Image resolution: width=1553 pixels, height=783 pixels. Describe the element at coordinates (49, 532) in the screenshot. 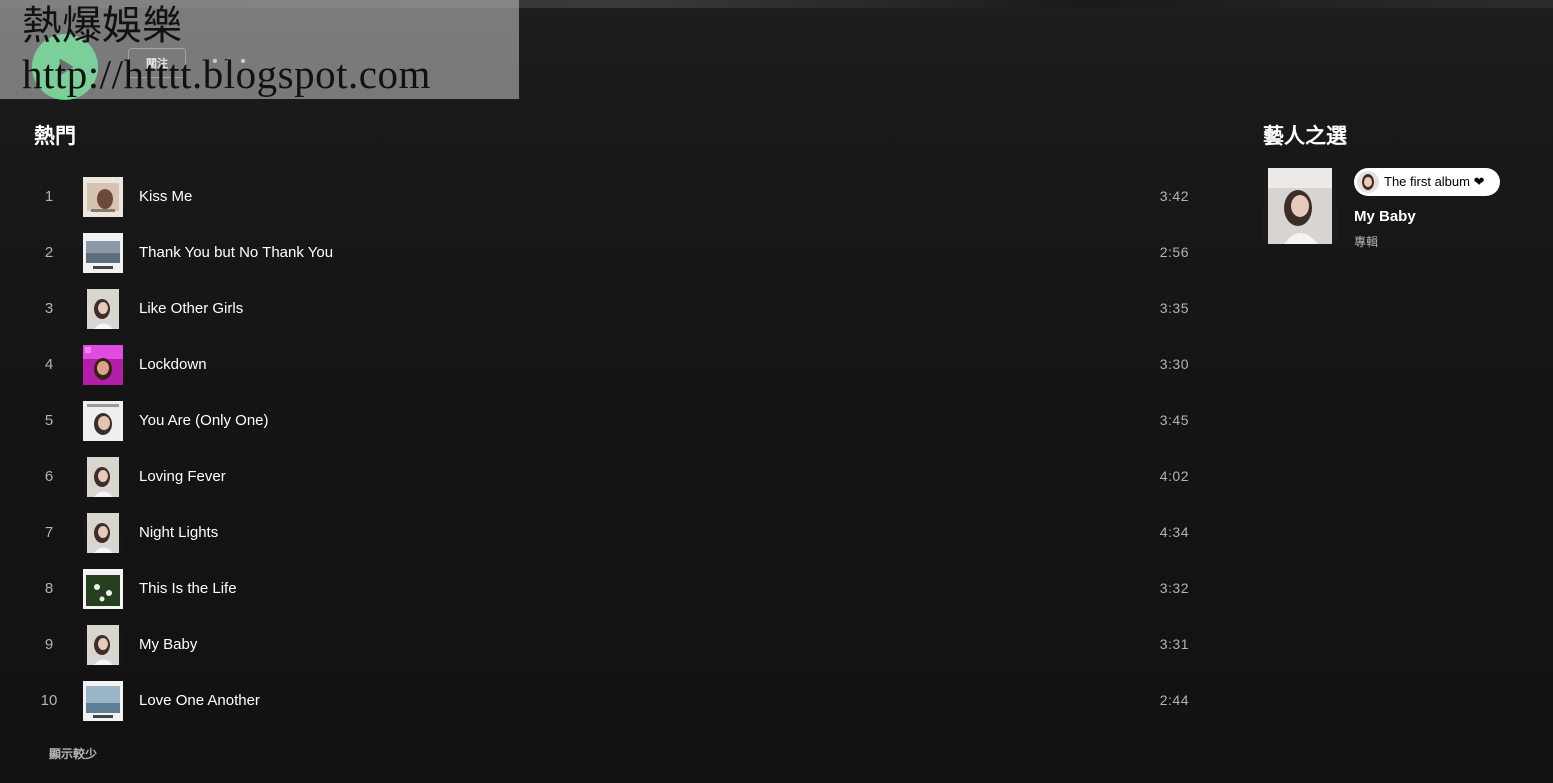

I see `track-number: 7` at that location.